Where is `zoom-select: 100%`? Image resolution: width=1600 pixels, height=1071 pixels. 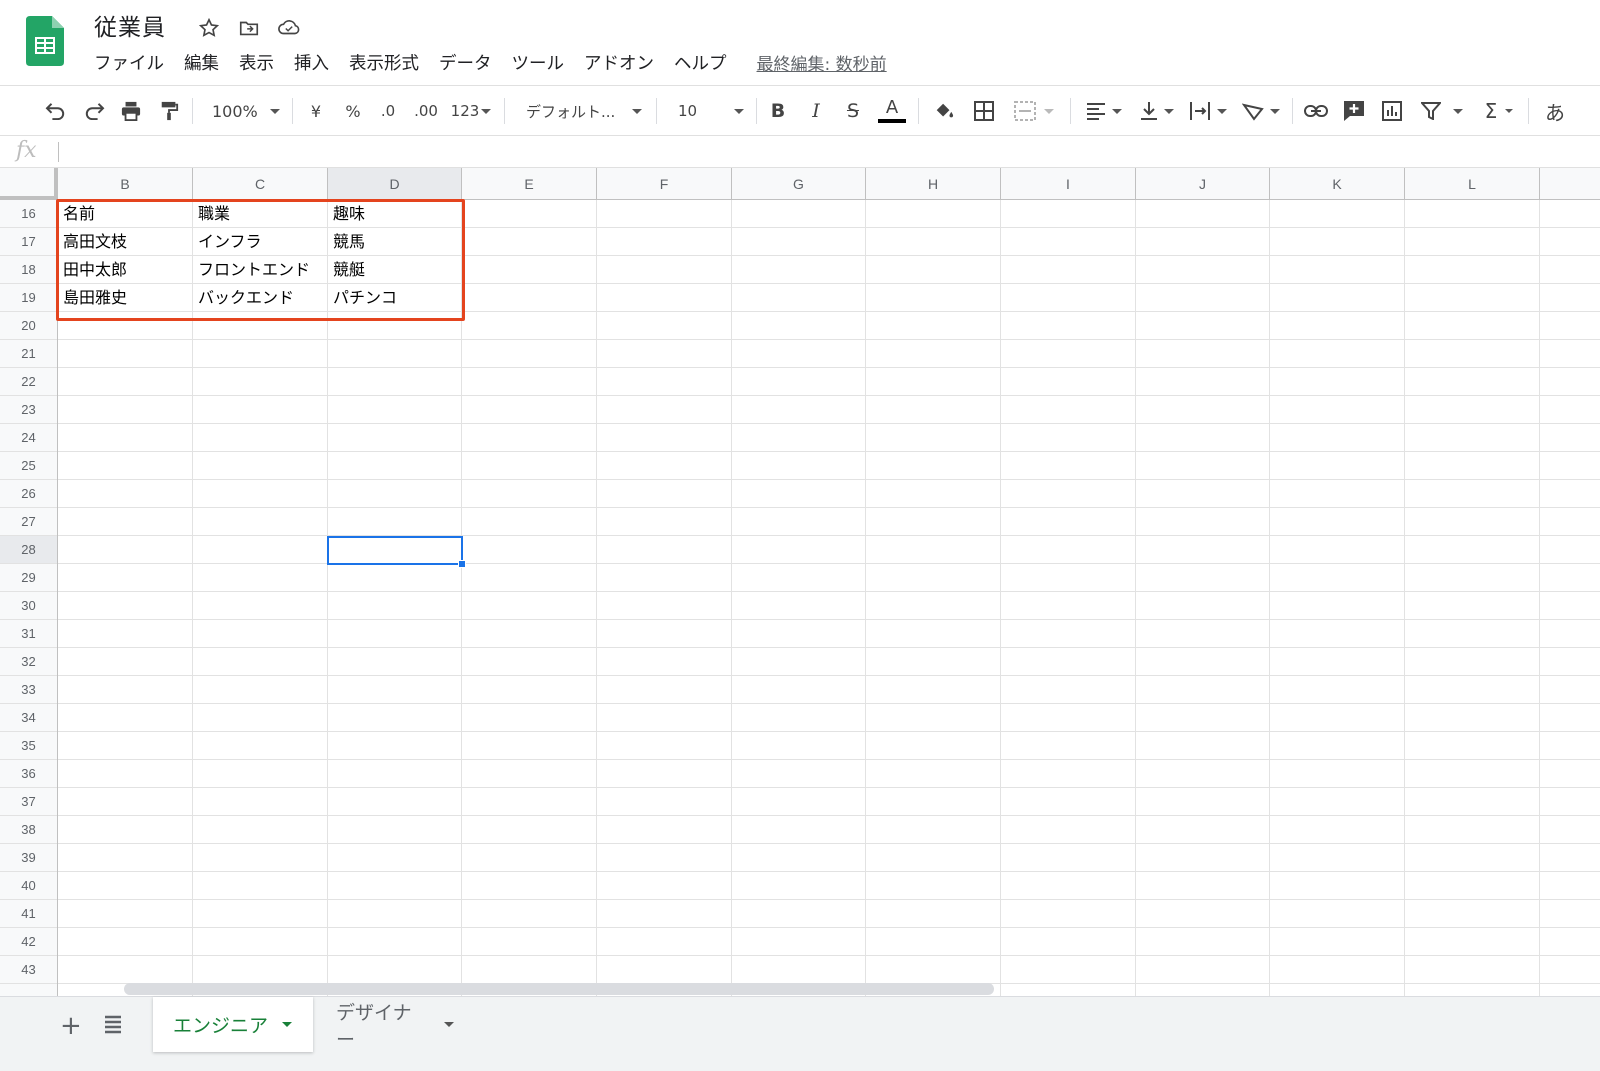
zoom-select: 100% is located at coordinates (244, 111).